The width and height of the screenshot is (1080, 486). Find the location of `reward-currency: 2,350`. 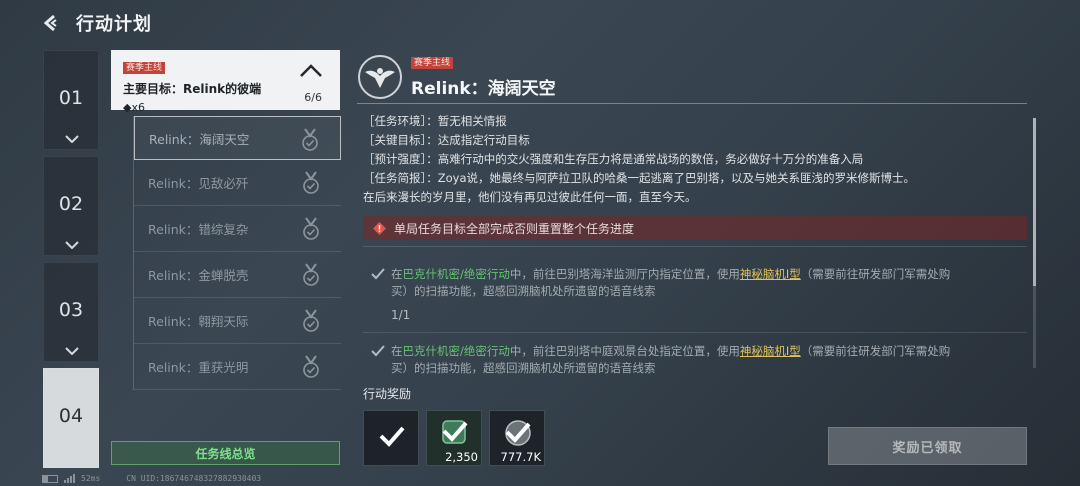

reward-currency: 2,350 is located at coordinates (454, 438).